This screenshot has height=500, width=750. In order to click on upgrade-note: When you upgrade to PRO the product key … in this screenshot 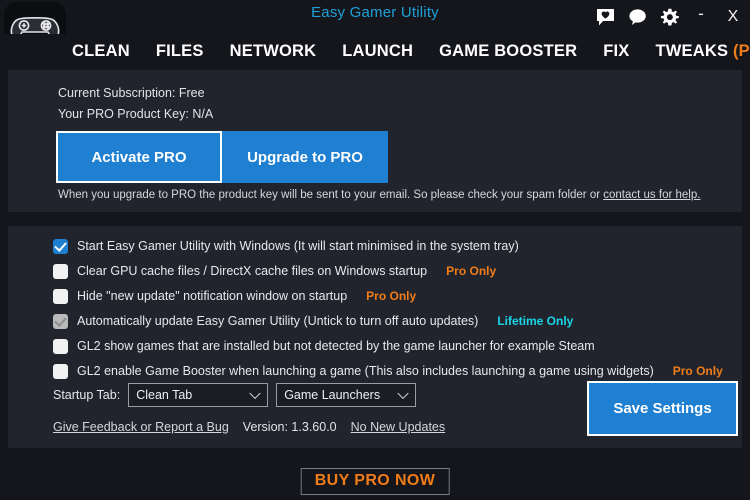, I will do `click(379, 195)`.